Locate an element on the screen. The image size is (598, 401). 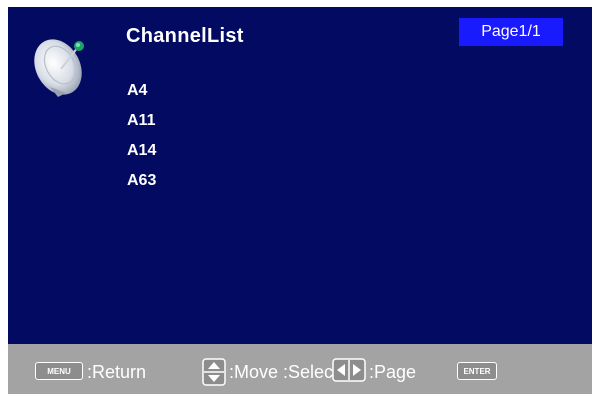
menu-key-button: MENU is located at coordinates (59, 371).